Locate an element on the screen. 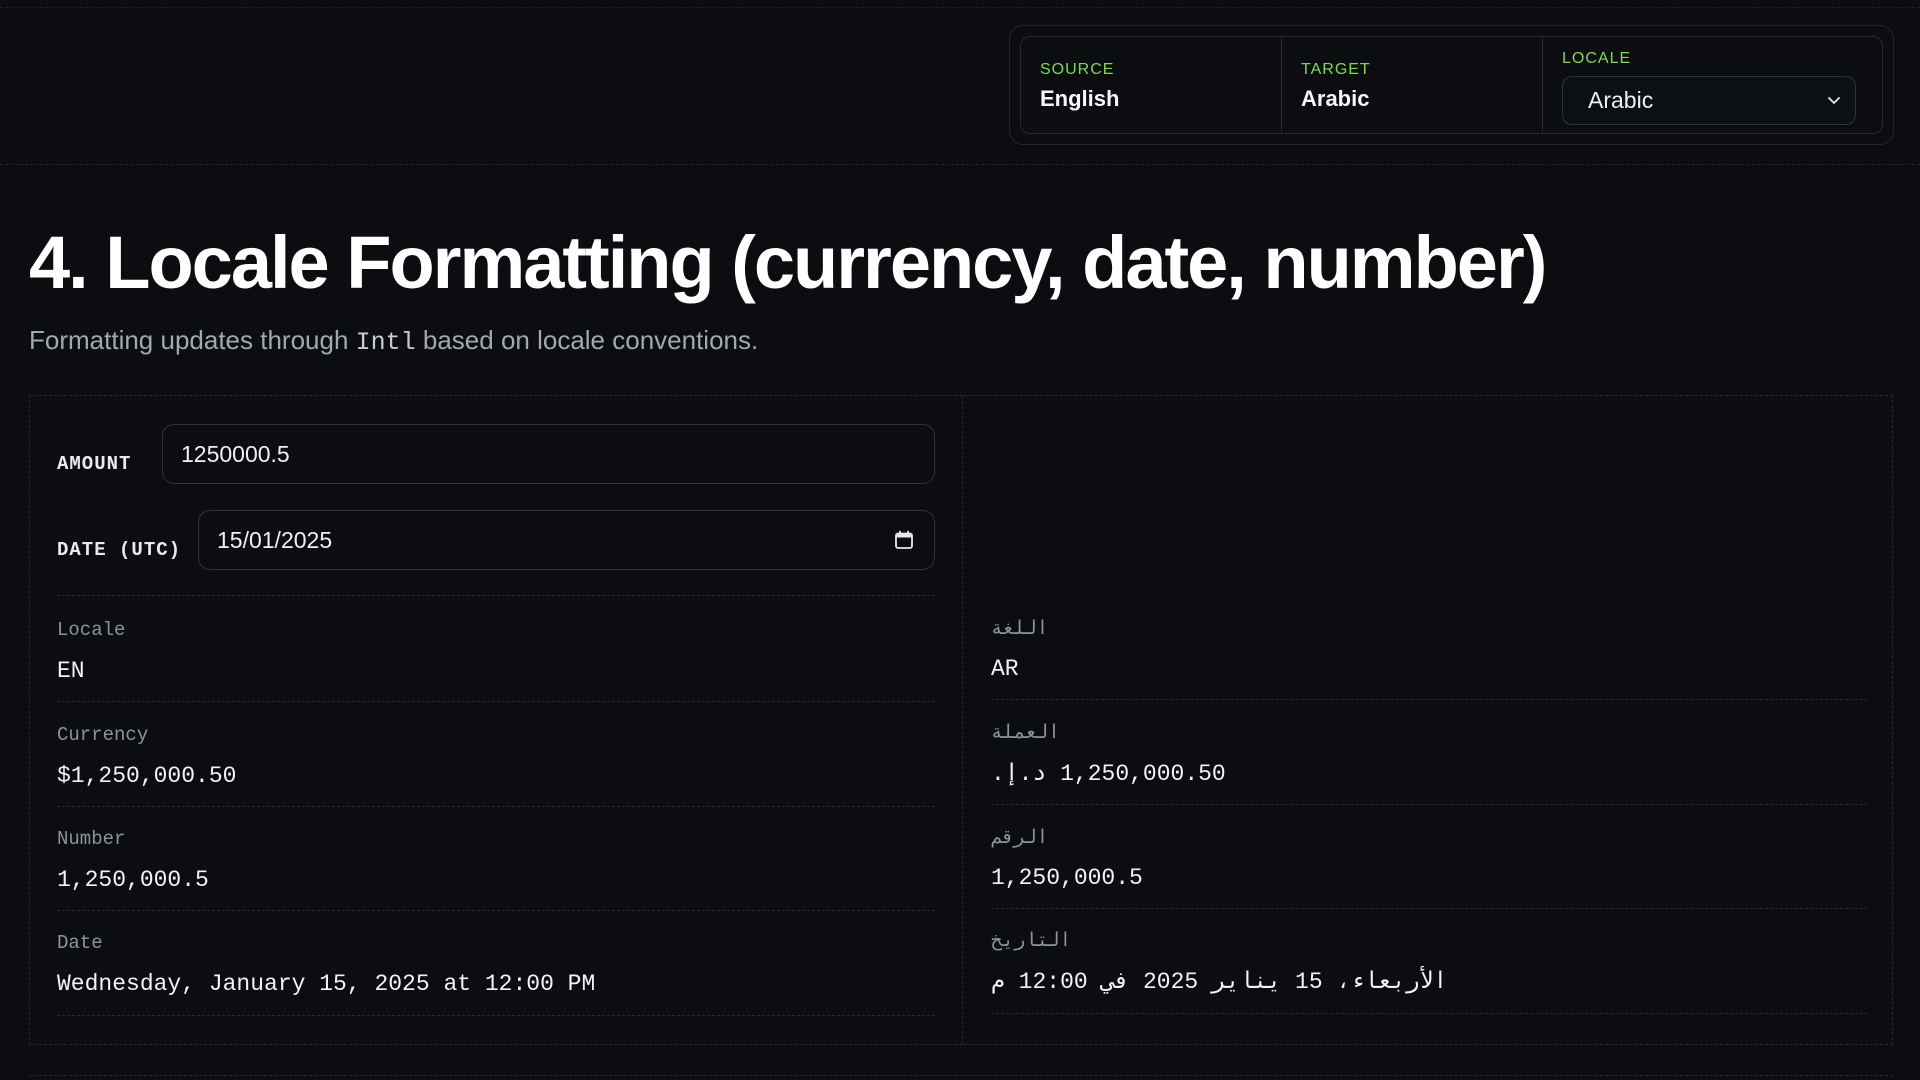 The width and height of the screenshot is (1920, 1080). next-section-border is located at coordinates (961, 1075).